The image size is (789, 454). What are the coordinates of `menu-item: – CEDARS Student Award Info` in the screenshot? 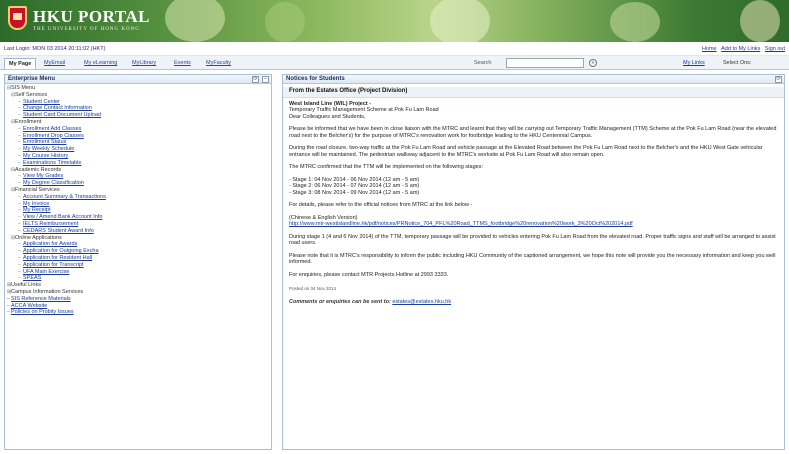 It's located at (139, 231).